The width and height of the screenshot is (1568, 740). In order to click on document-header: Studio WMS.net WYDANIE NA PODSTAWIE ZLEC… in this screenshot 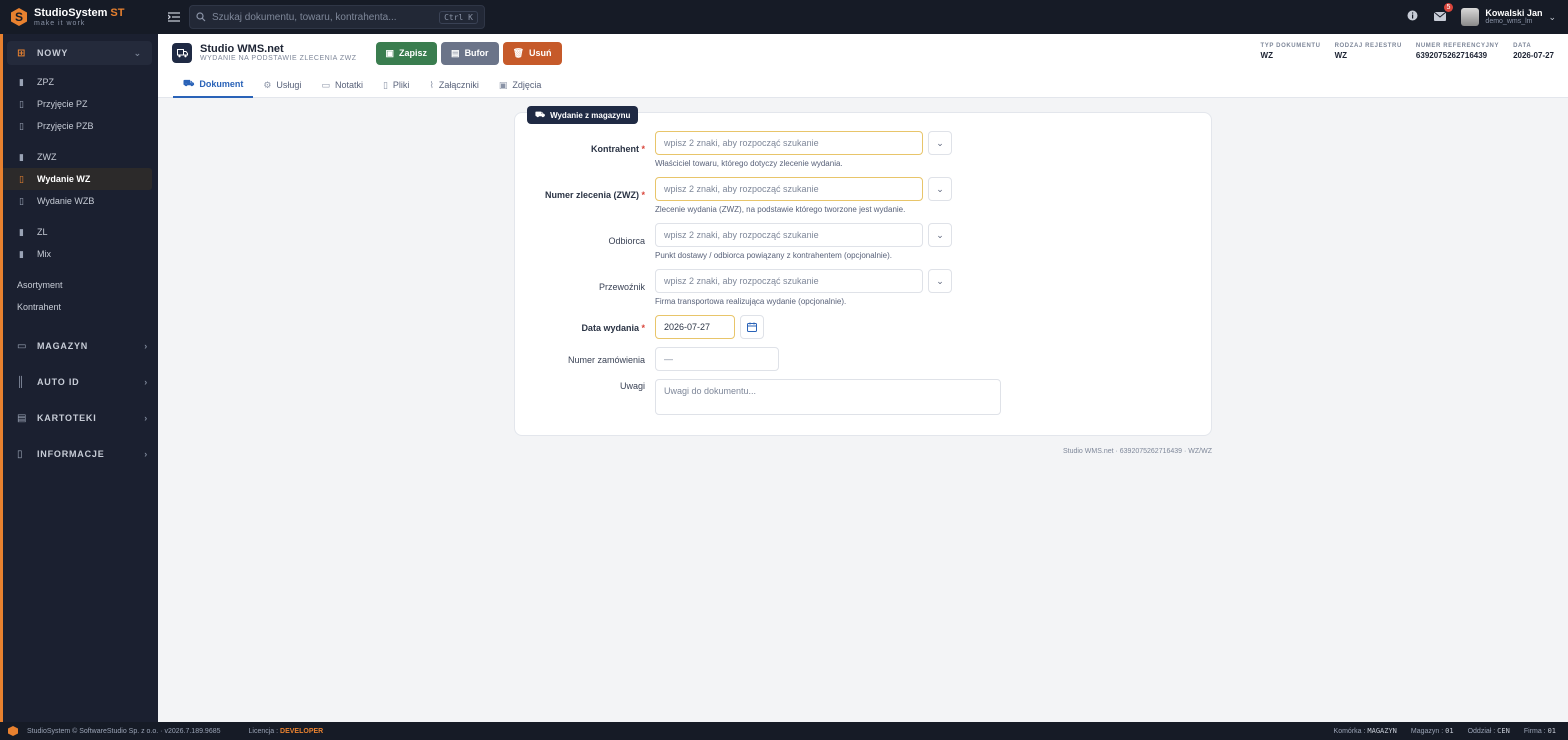, I will do `click(863, 53)`.